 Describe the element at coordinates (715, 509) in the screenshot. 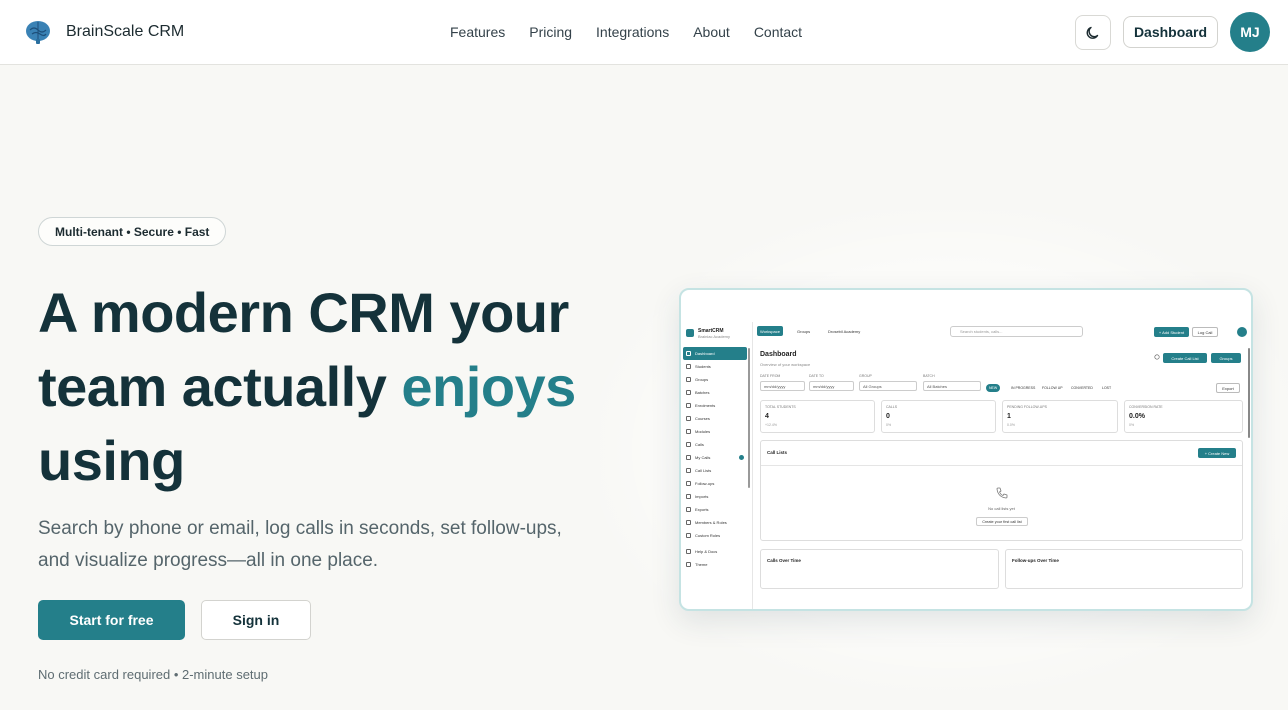

I see `mock-nav-item: Exports` at that location.